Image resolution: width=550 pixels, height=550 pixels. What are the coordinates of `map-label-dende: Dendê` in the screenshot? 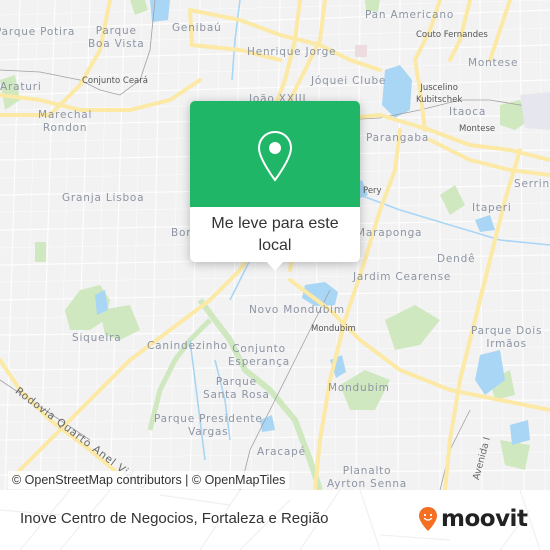 It's located at (456, 259).